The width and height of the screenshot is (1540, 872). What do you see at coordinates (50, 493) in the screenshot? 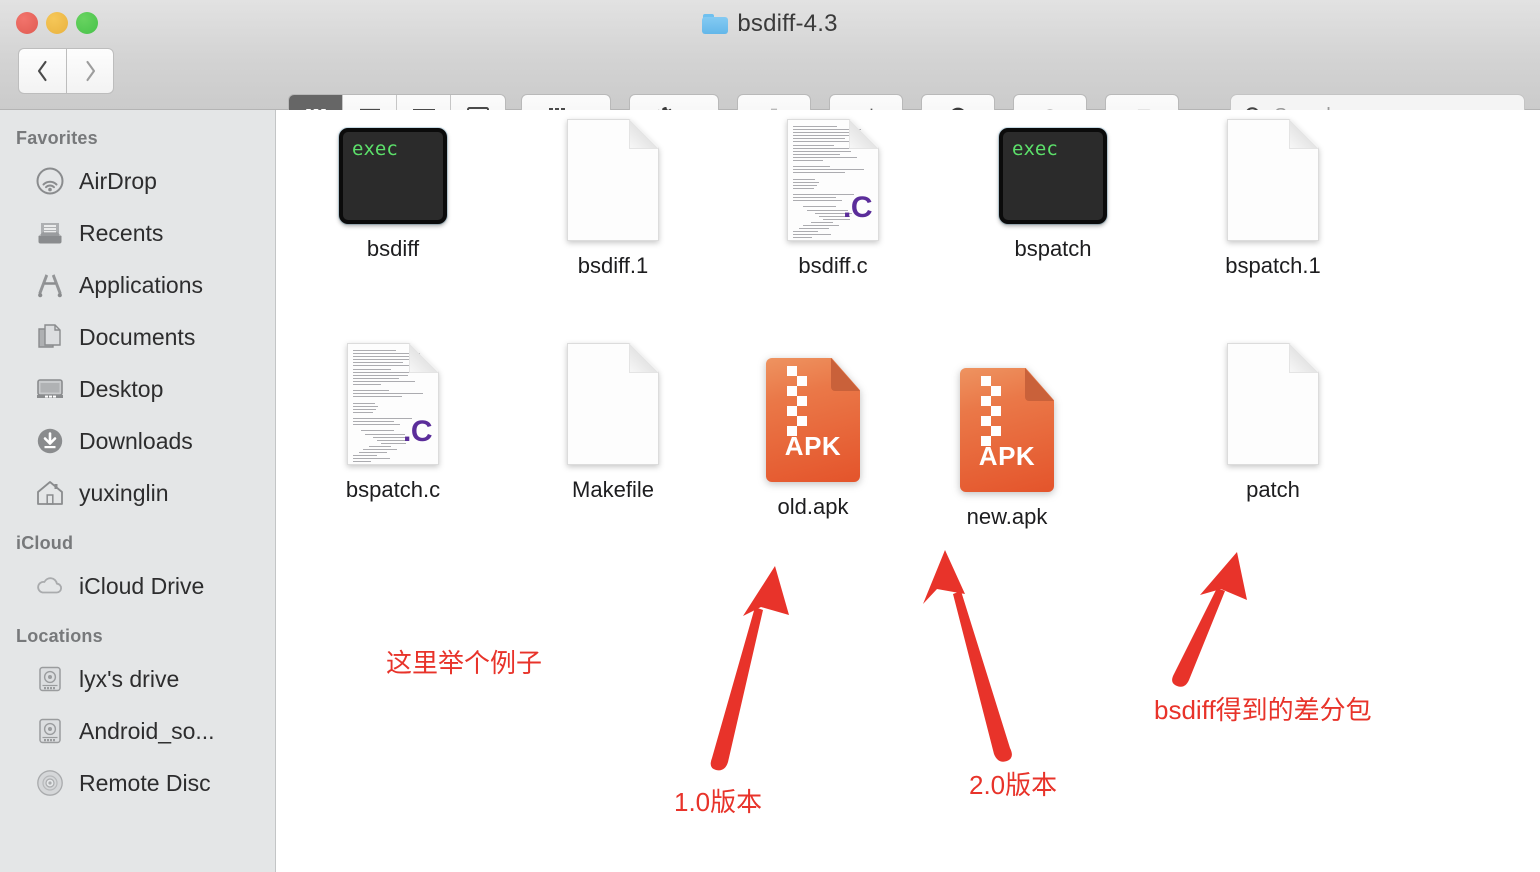
I see `home-icon` at bounding box center [50, 493].